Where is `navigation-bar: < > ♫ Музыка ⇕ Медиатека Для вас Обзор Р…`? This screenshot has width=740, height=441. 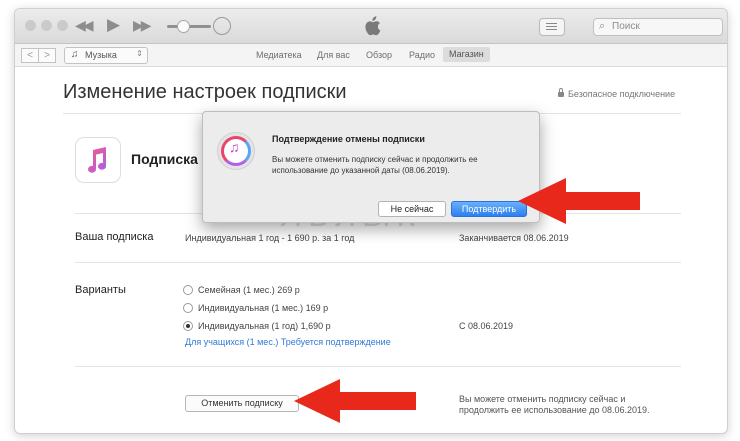 navigation-bar: < > ♫ Музыка ⇕ Медиатека Для вас Обзор Р… is located at coordinates (371, 55).